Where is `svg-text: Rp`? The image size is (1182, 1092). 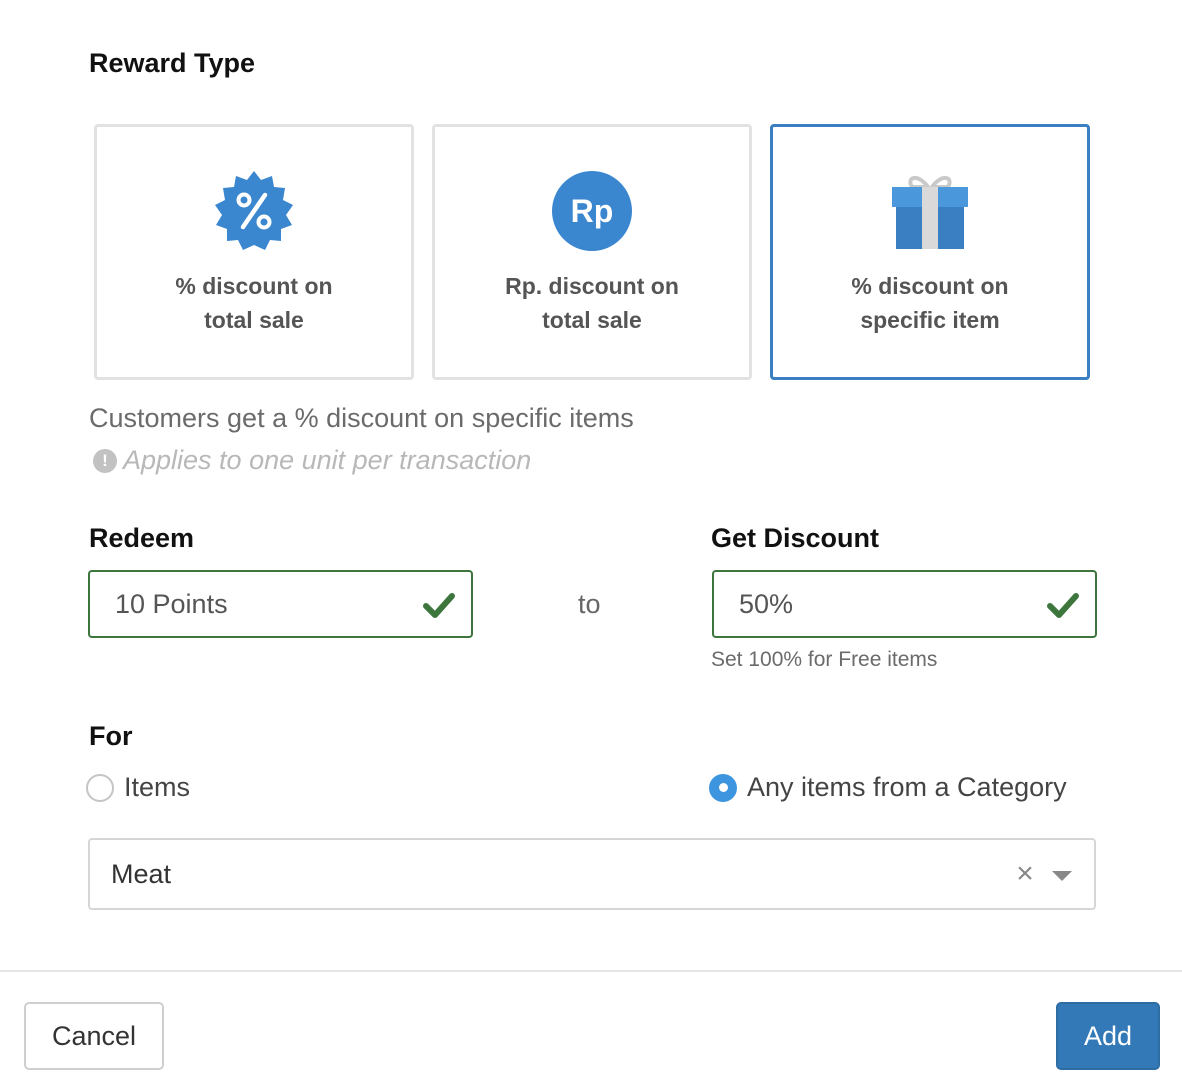
svg-text: Rp is located at coordinates (592, 211).